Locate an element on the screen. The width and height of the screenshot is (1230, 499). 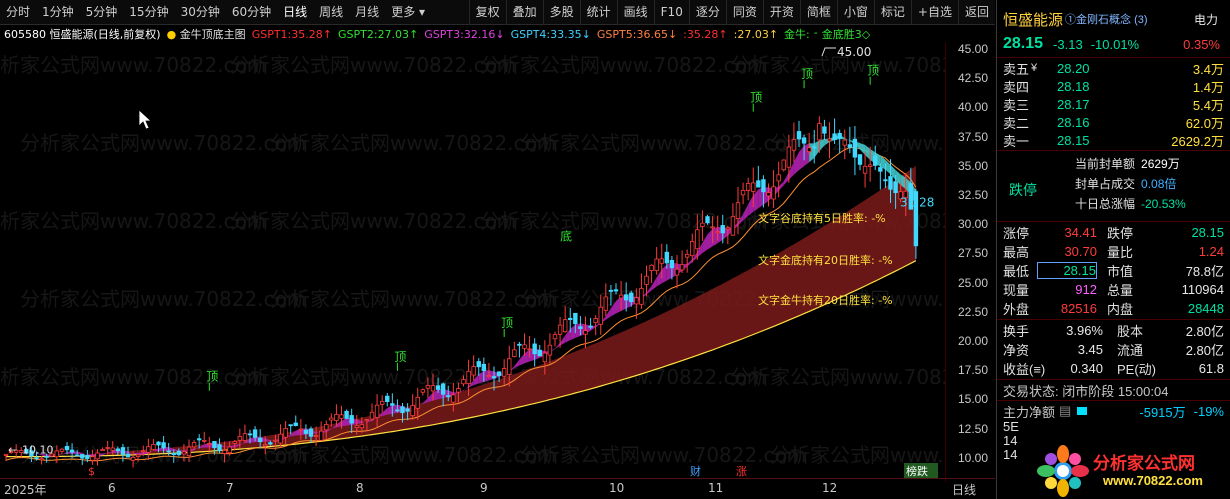
price-tick: 22.50 is located at coordinates (973, 311).